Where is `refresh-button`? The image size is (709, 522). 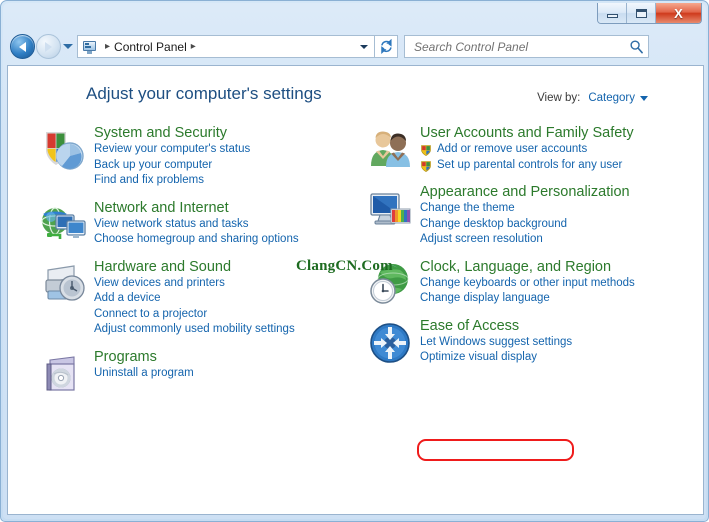
refresh-button is located at coordinates (386, 46).